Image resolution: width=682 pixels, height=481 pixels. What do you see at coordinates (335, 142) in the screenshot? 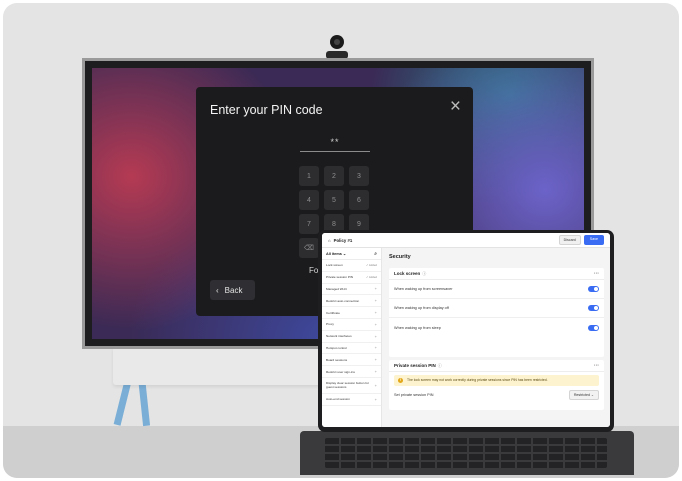
I see `pin-input: **` at bounding box center [335, 142].